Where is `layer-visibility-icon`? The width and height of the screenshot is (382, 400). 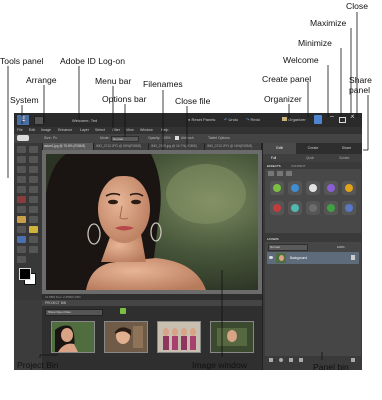 layer-visibility-icon is located at coordinates (271, 257).